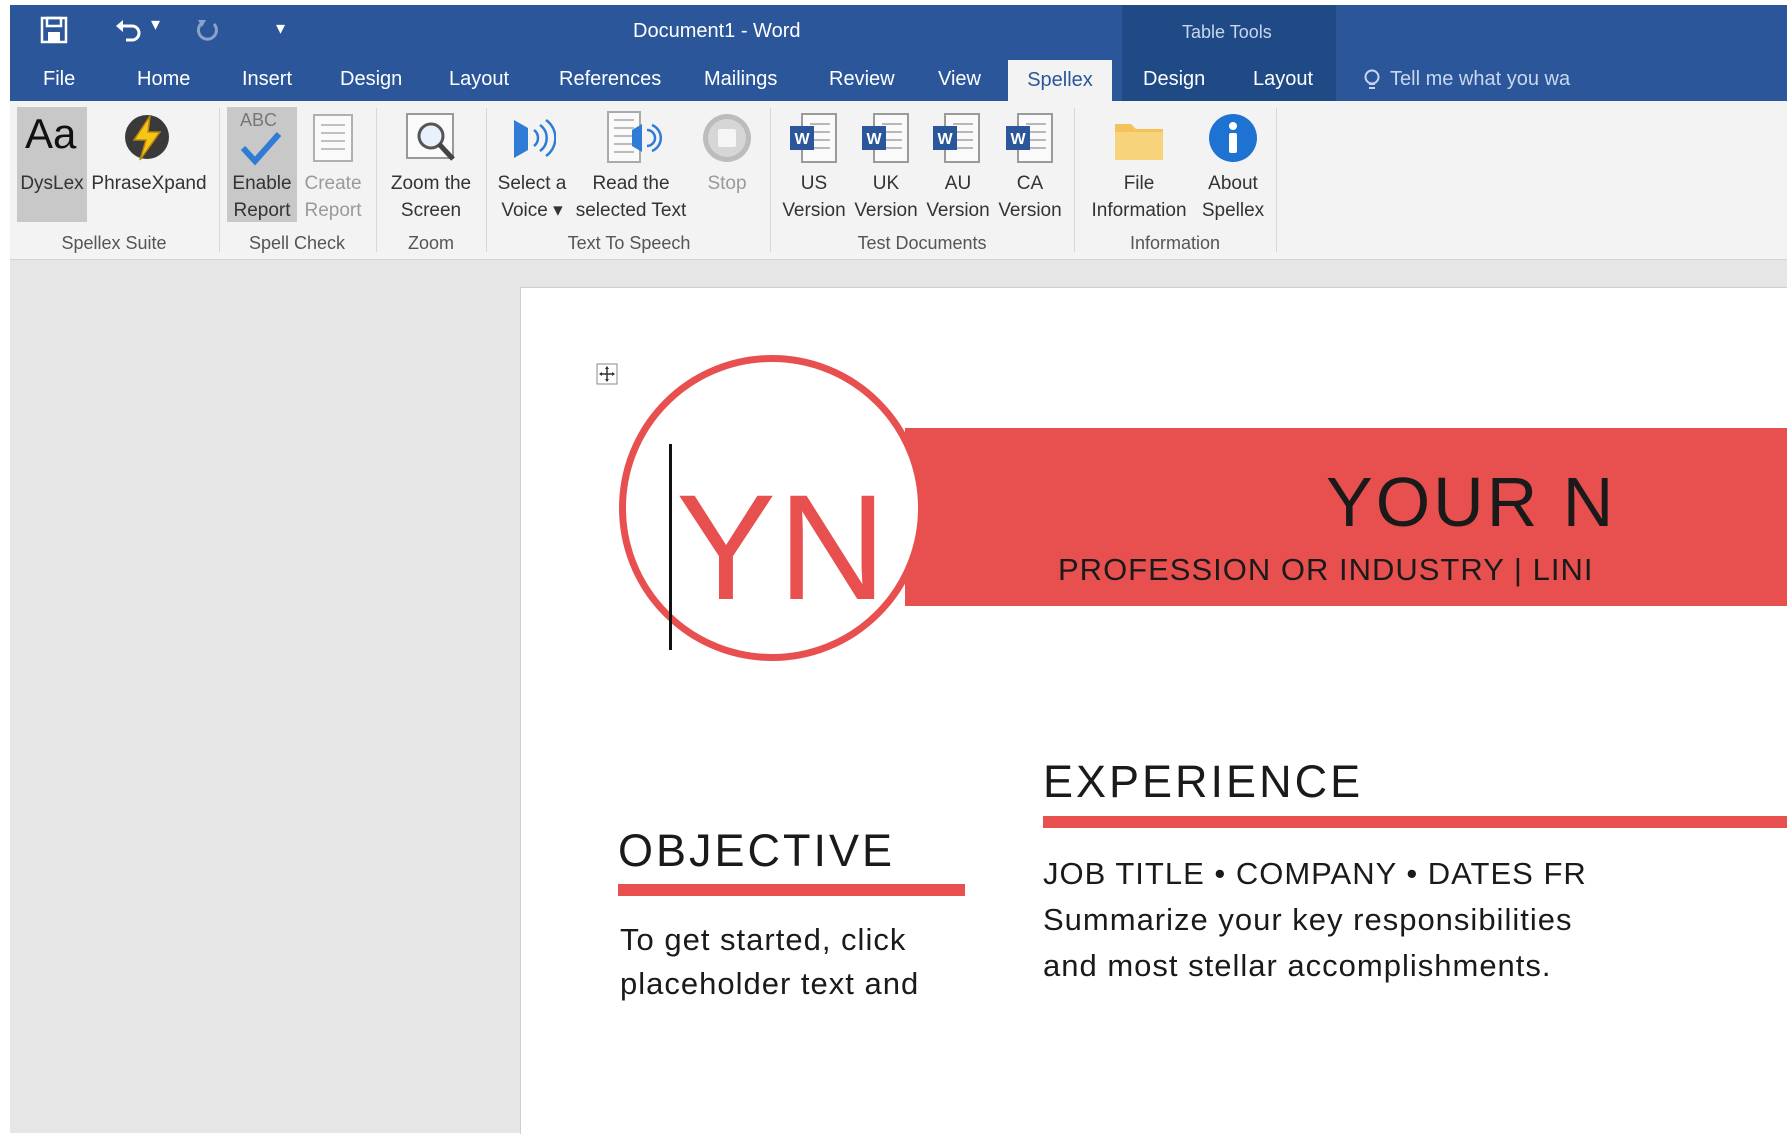 The image size is (1787, 1134). What do you see at coordinates (1227, 32) in the screenshot?
I see `table-tools-label: Table Tools` at bounding box center [1227, 32].